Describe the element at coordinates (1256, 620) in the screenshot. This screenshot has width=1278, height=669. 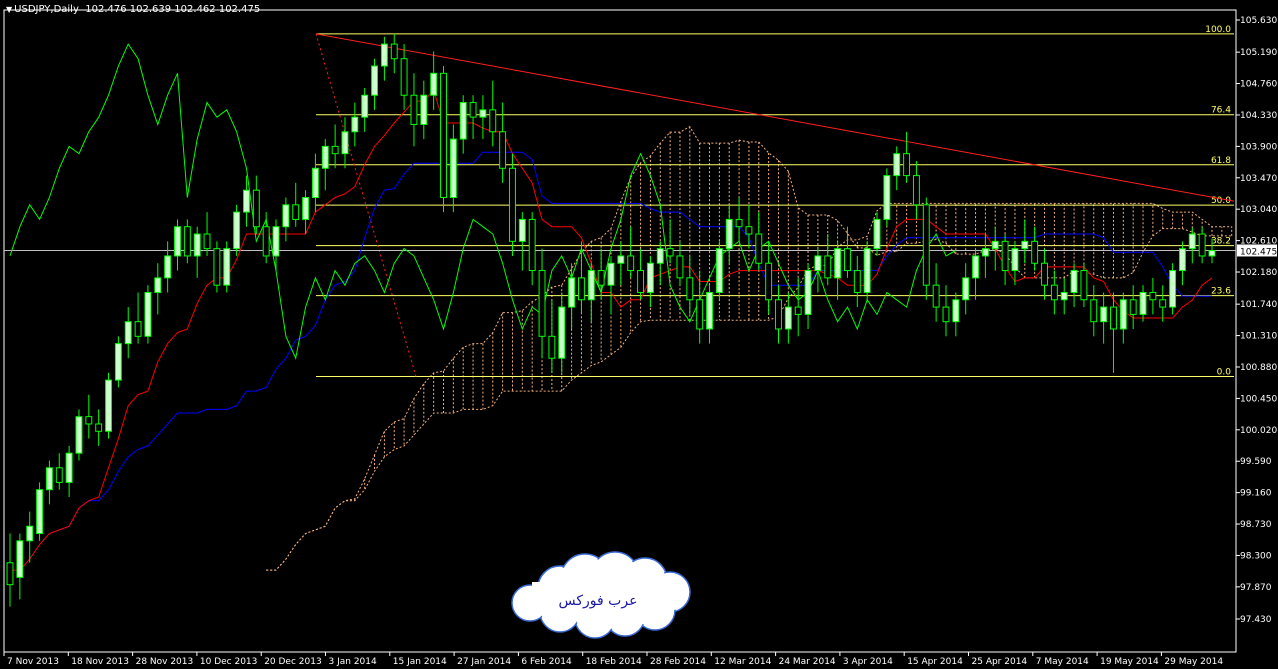
I see `y-tick-label: 97.430` at that location.